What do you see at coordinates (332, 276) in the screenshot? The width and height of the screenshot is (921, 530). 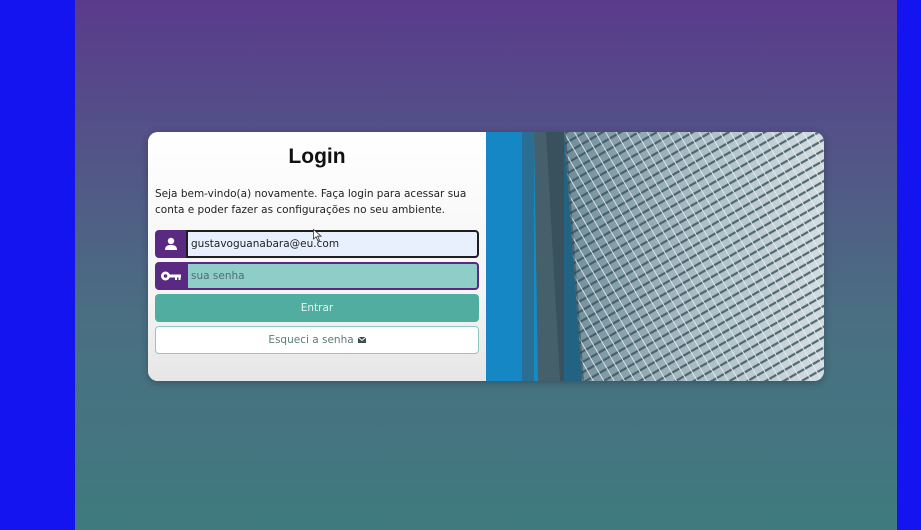 I see `password-field` at bounding box center [332, 276].